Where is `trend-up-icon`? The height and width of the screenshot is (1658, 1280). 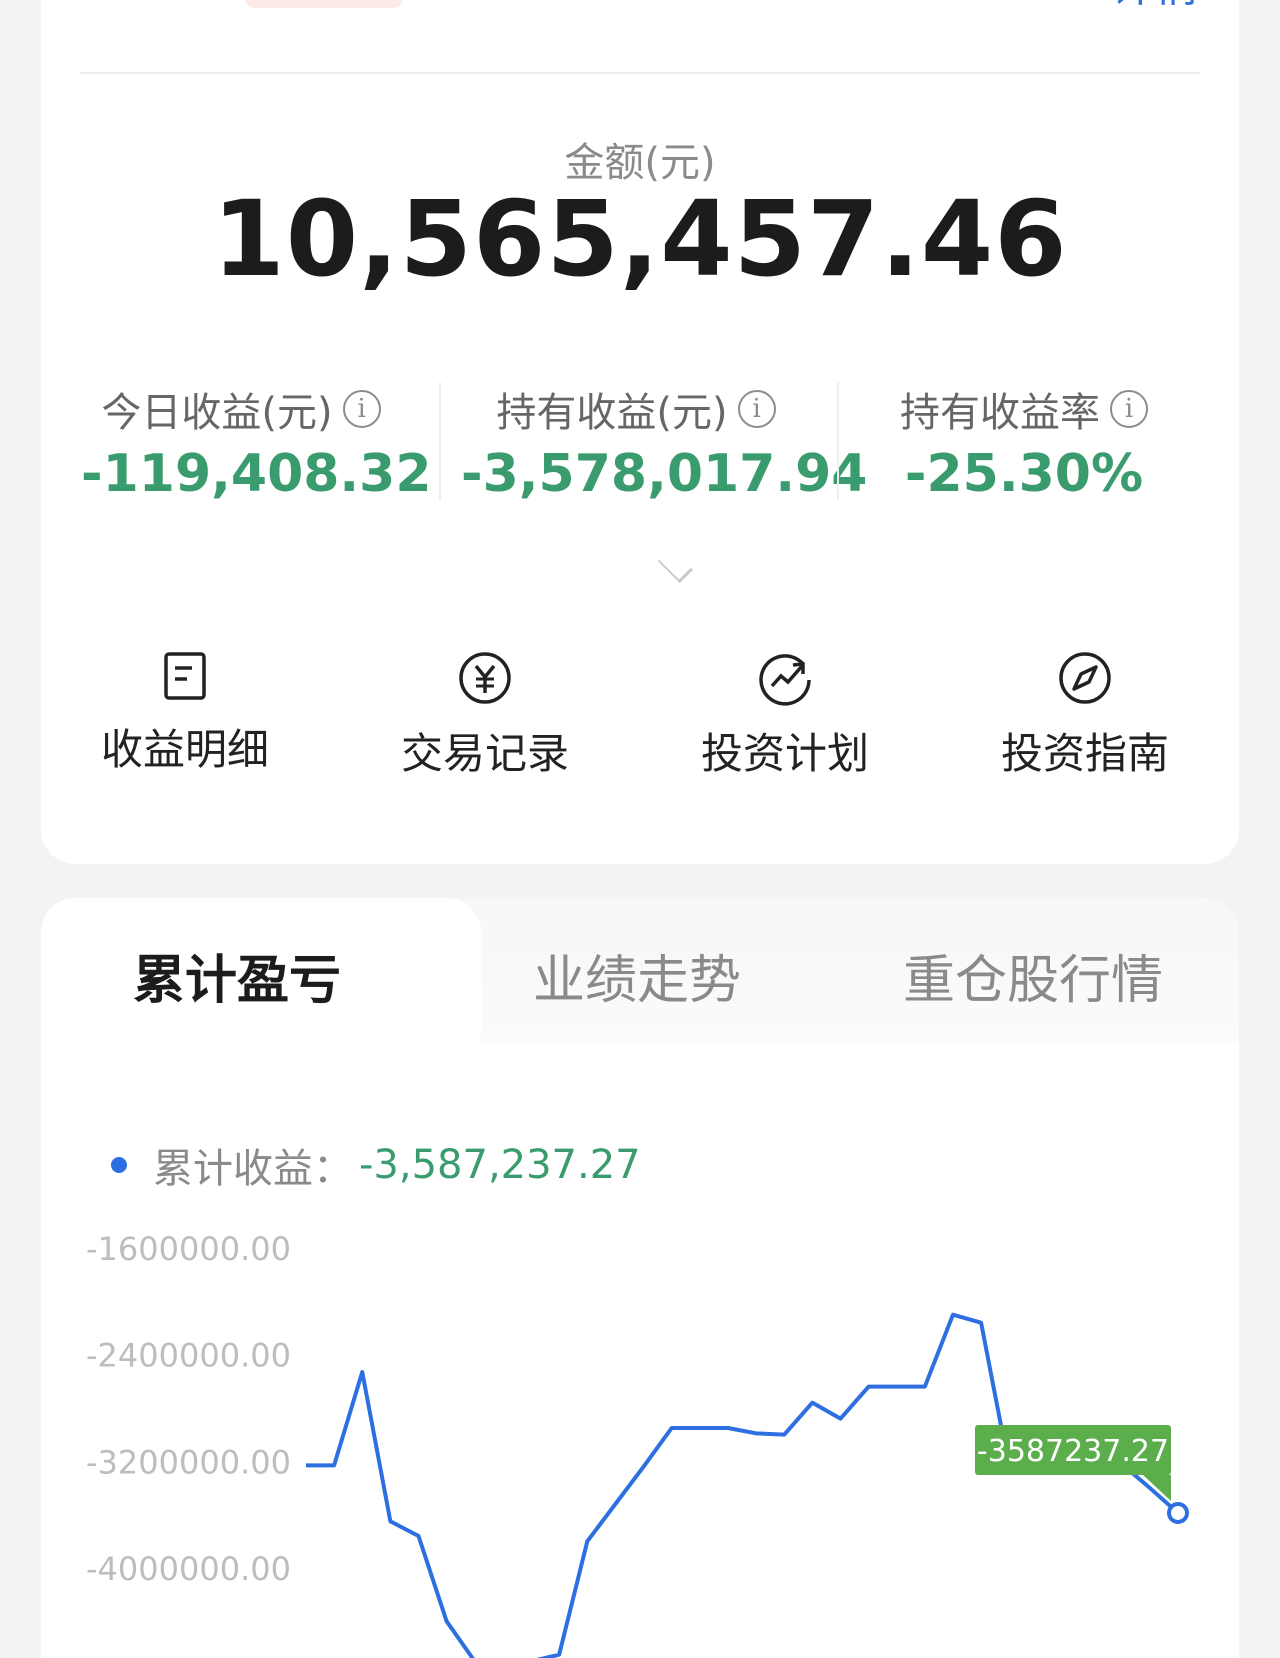 trend-up-icon is located at coordinates (785, 680).